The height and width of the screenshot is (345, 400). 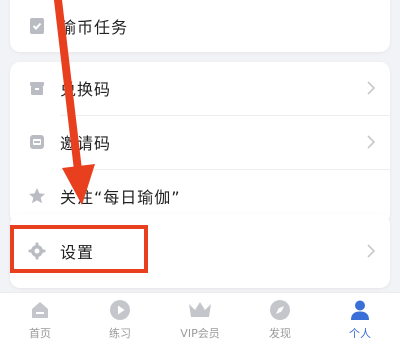 I want to click on coin-tasks-item: 瑜币任务, so click(x=200, y=26).